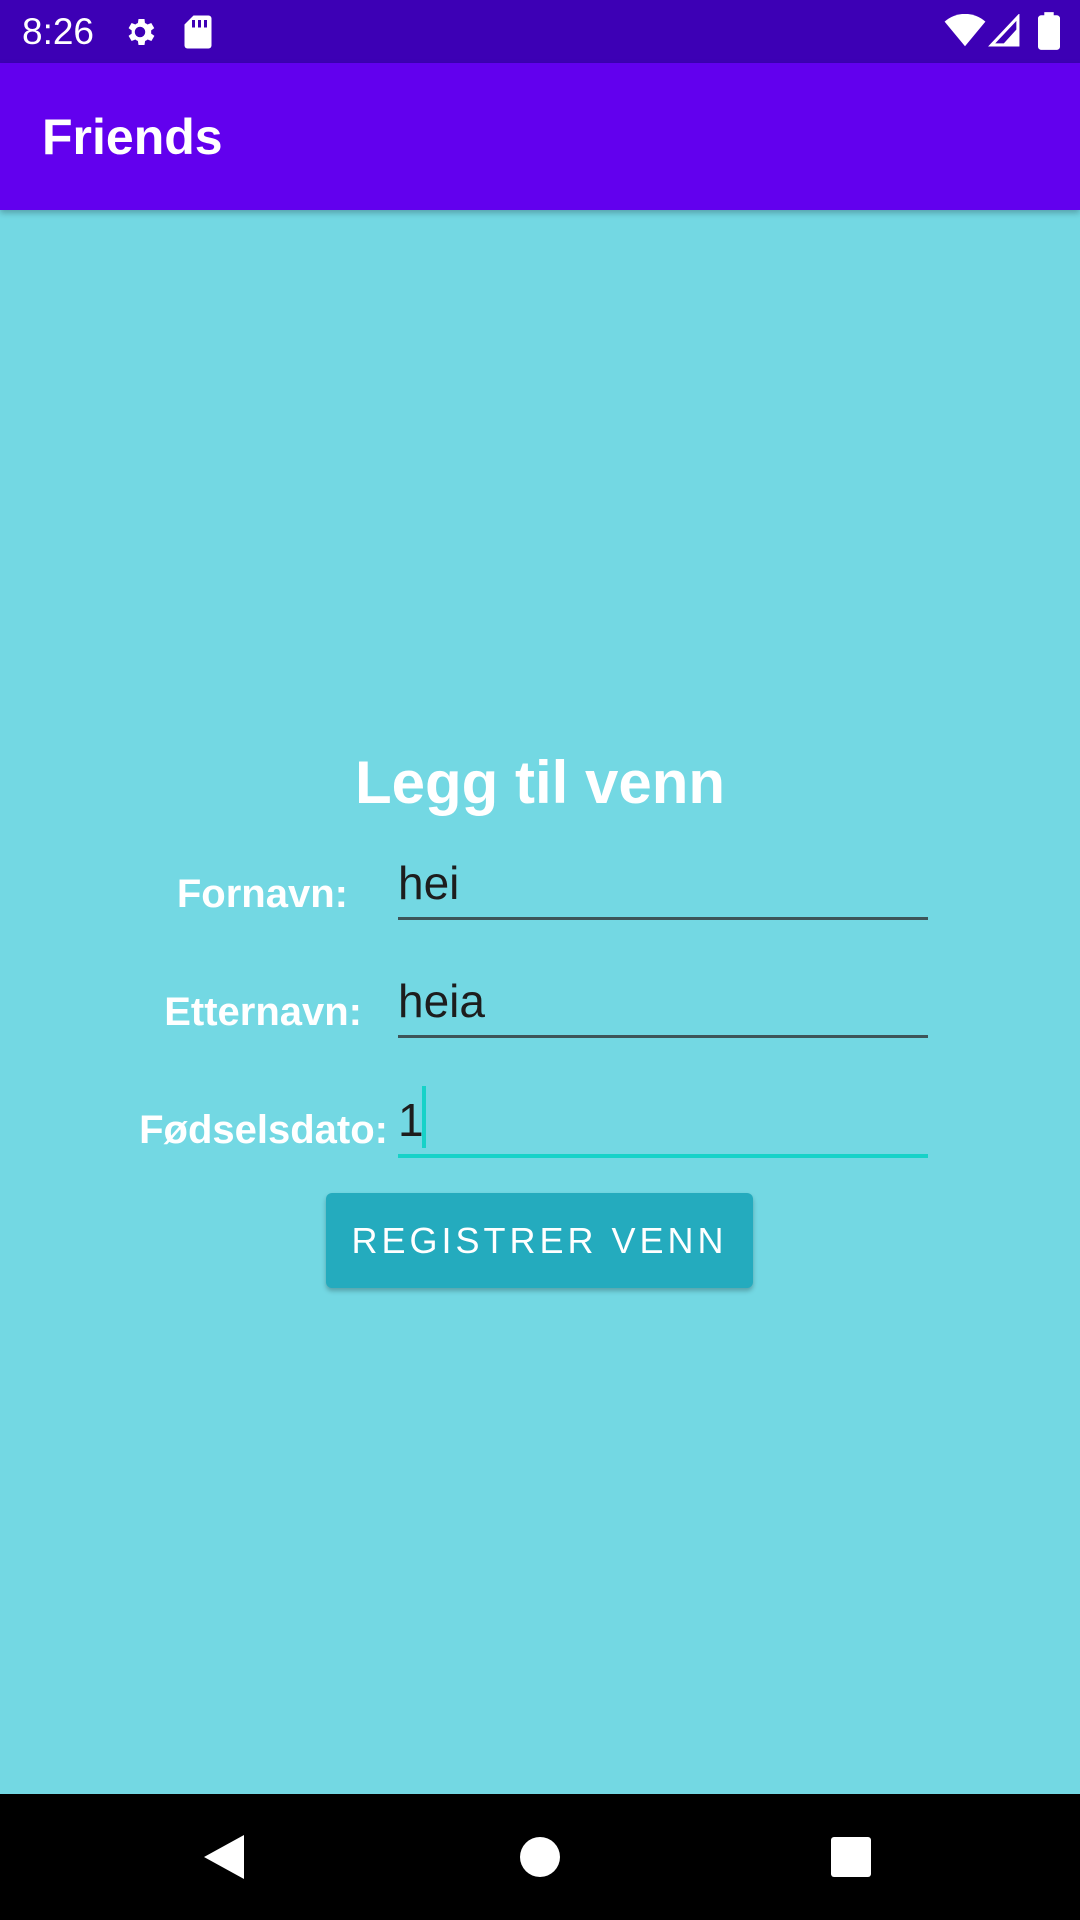 The width and height of the screenshot is (1080, 1920). Describe the element at coordinates (663, 1002) in the screenshot. I see `last-name-input` at that location.